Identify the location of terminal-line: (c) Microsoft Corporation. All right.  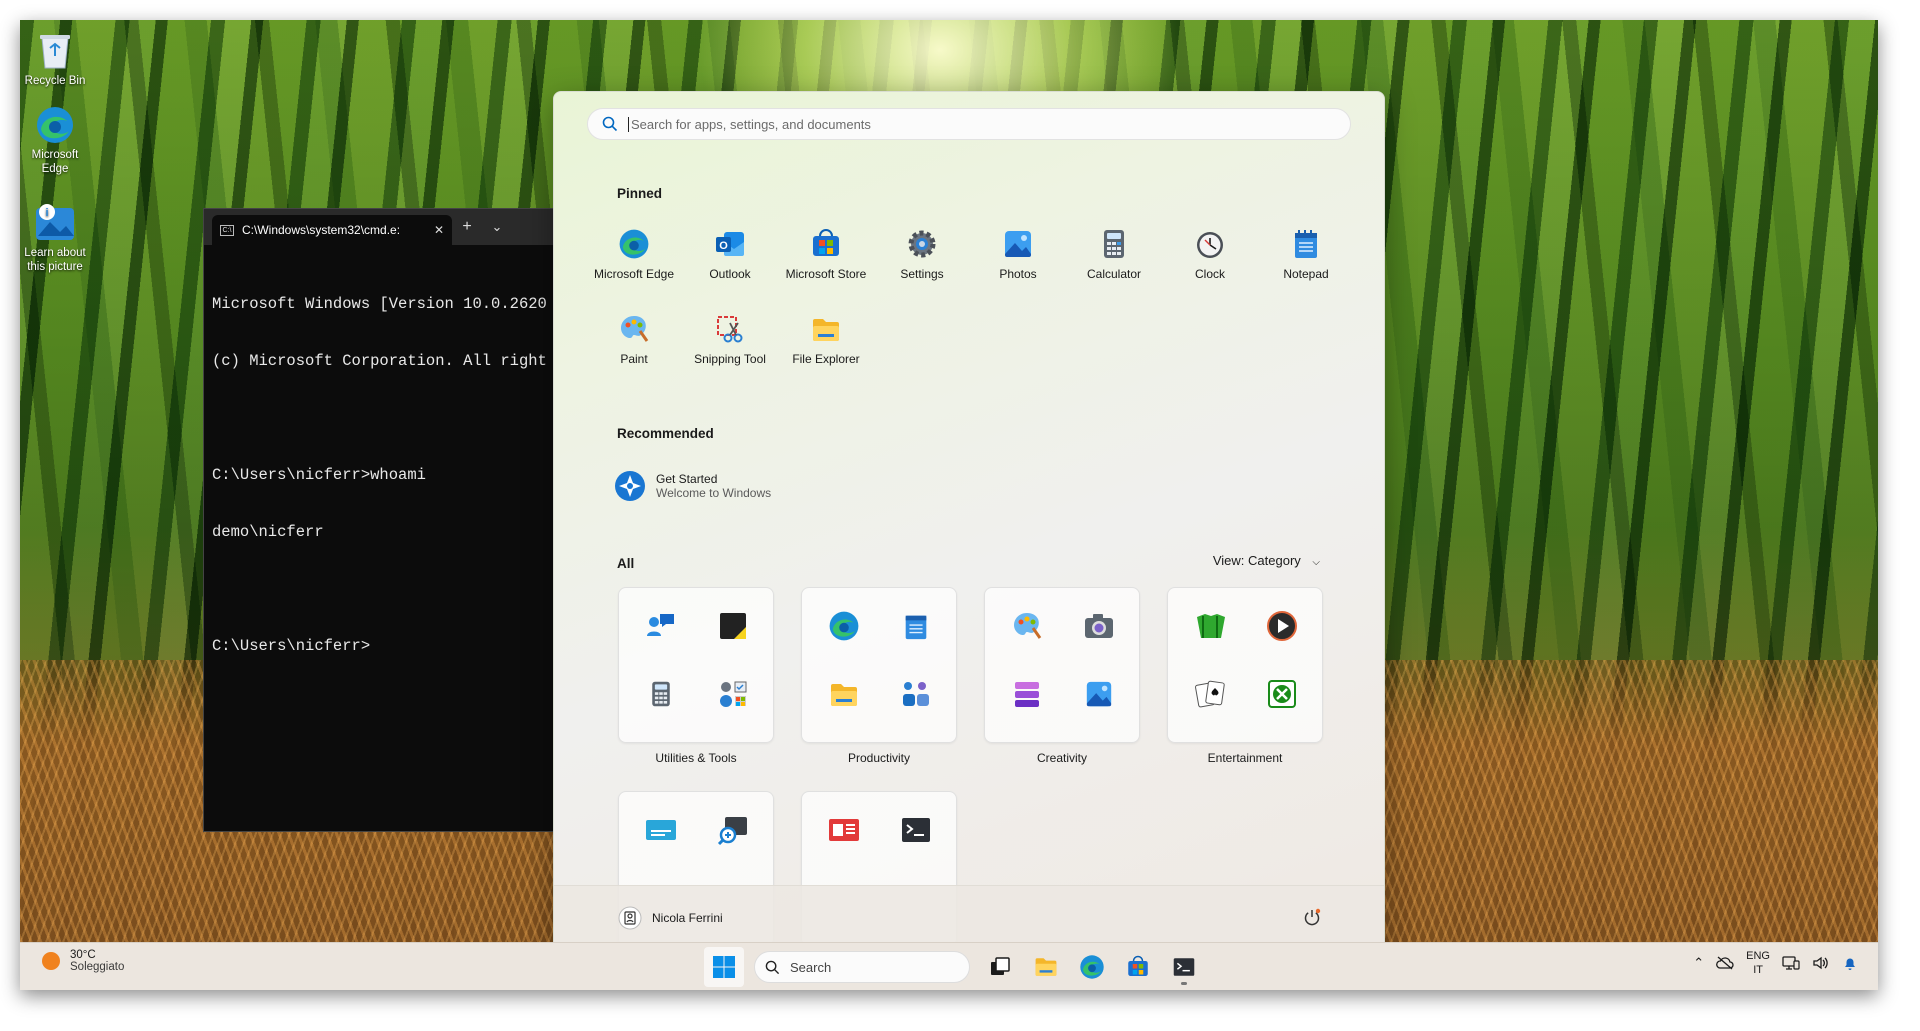
(379, 361).